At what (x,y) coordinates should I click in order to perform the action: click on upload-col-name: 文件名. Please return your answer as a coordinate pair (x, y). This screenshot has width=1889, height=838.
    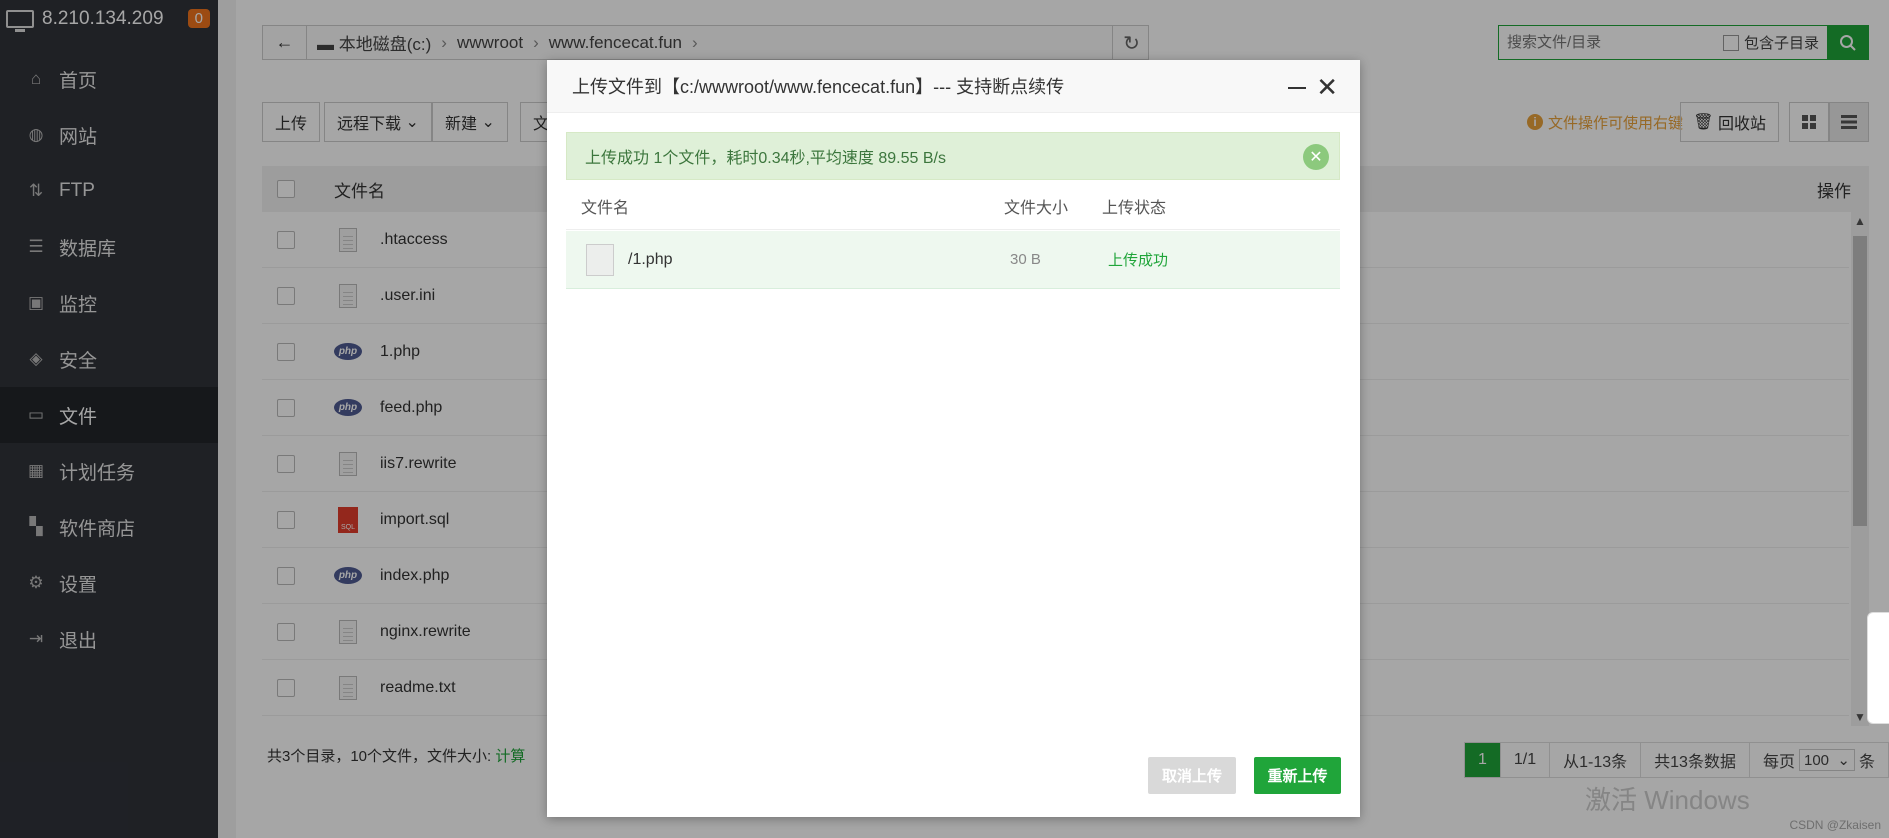
    Looking at the image, I should click on (605, 208).